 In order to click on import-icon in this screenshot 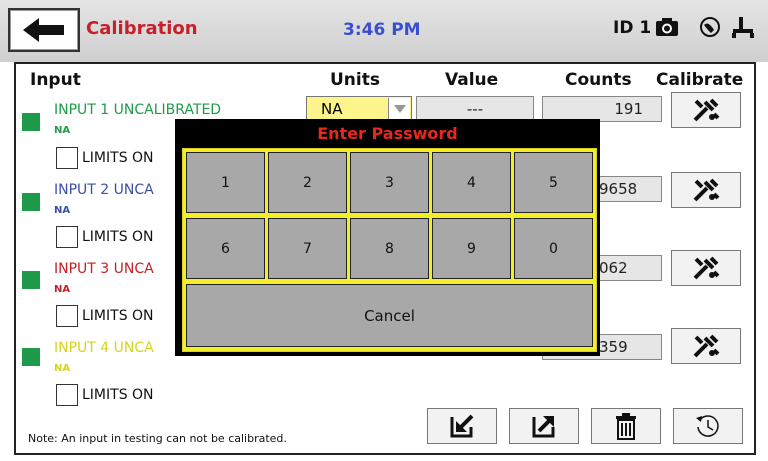, I will do `click(462, 426)`.